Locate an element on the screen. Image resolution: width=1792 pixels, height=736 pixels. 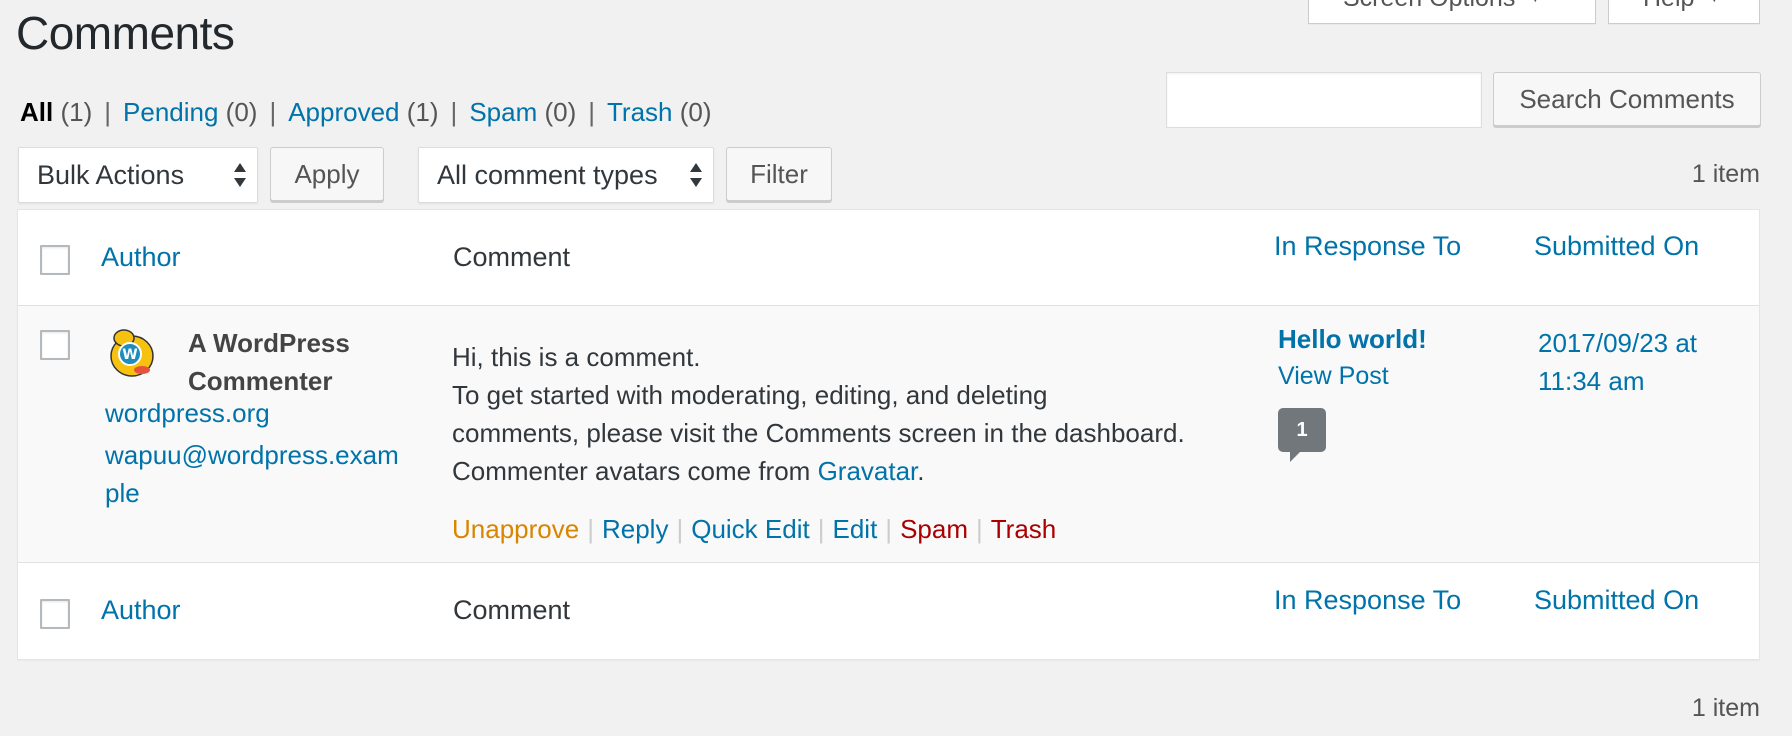
svg-text: W is located at coordinates (129, 355).